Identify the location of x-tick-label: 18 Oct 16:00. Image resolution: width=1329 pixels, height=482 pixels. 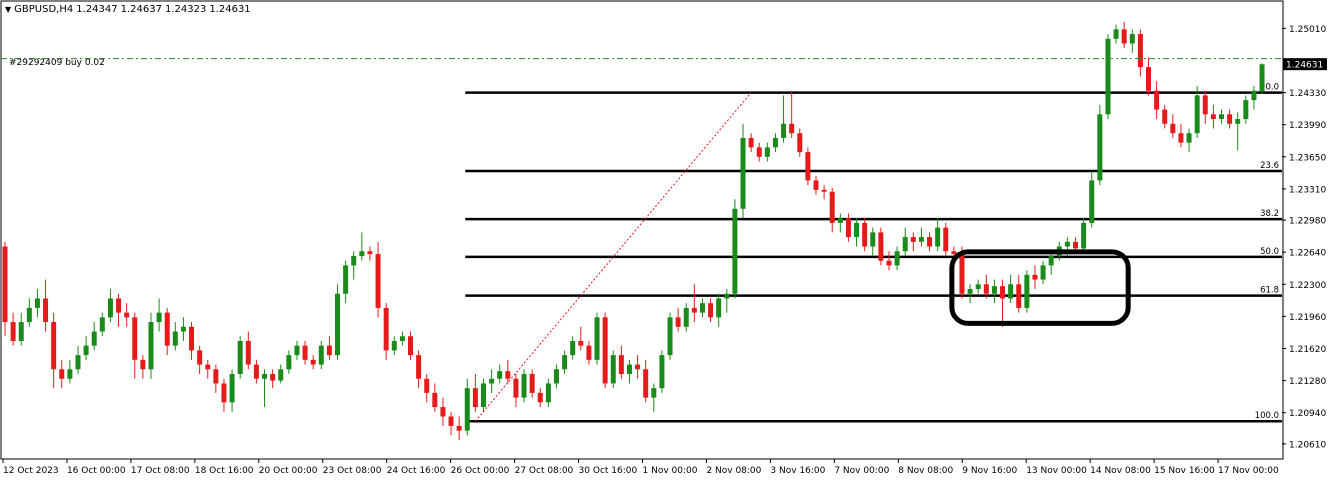
(224, 471).